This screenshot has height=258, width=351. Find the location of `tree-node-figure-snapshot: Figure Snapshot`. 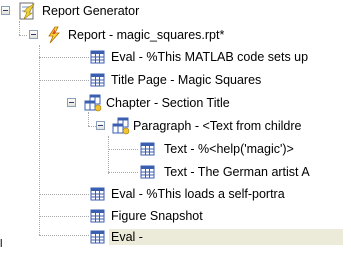

tree-node-figure-snapshot: Figure Snapshot is located at coordinates (175, 216).